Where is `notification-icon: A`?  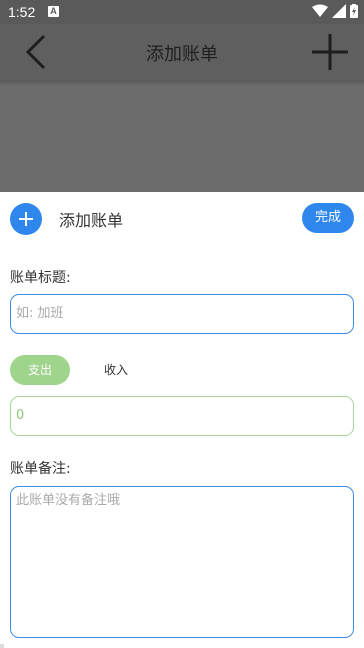 notification-icon: A is located at coordinates (53, 11).